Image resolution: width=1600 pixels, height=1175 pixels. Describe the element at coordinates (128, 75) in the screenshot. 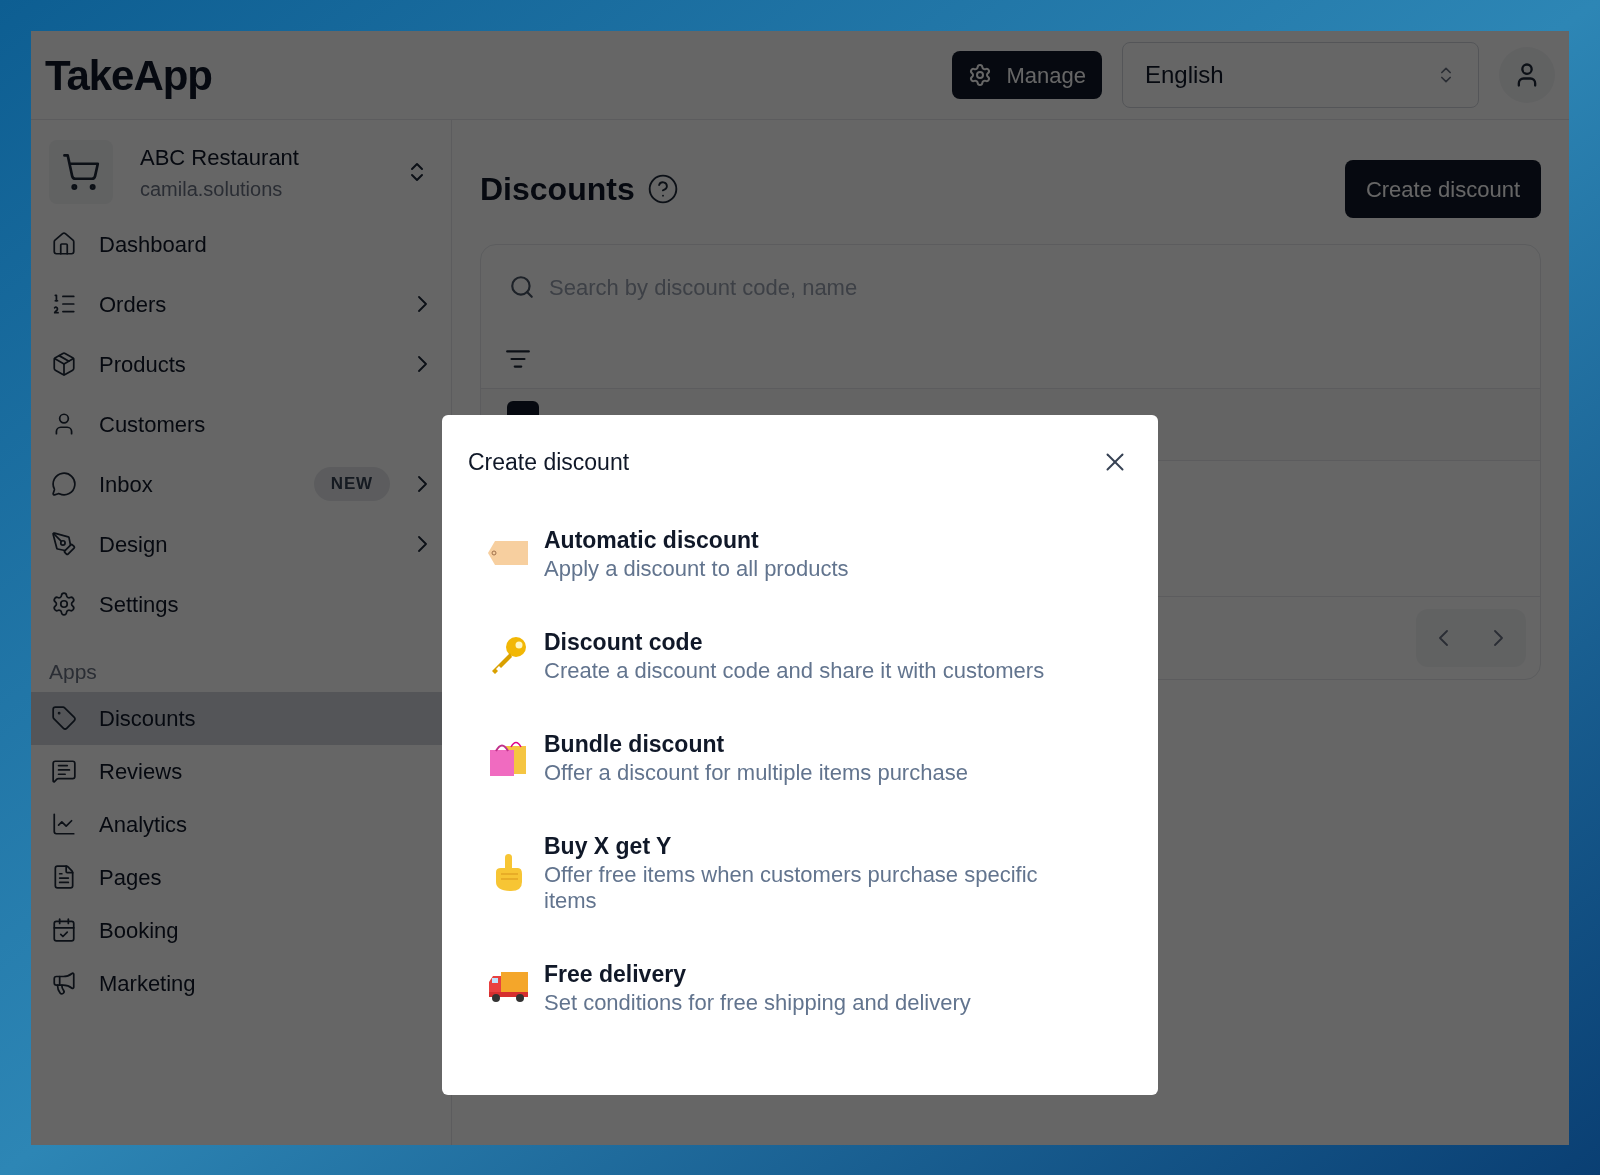

I see `takeapp-logo: TakeApp` at that location.